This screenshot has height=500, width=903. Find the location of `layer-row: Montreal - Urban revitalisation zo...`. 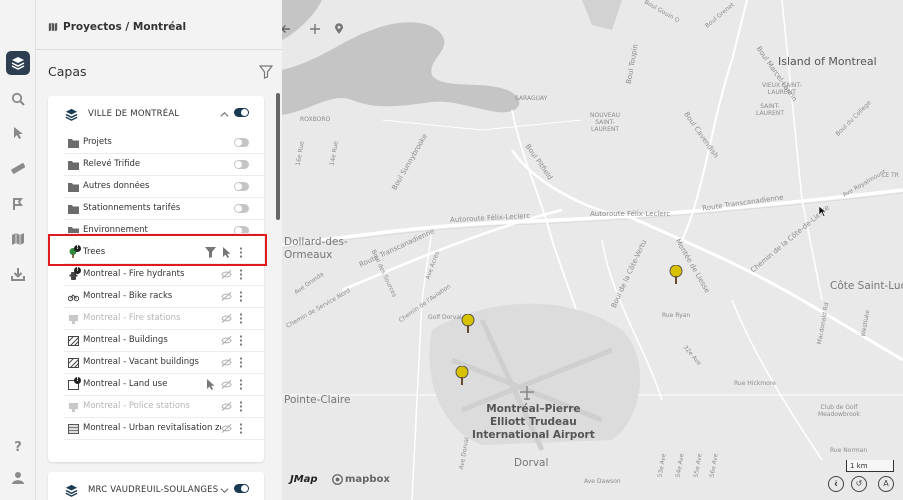

layer-row: Montreal - Urban revitalisation zo... is located at coordinates (164, 429).